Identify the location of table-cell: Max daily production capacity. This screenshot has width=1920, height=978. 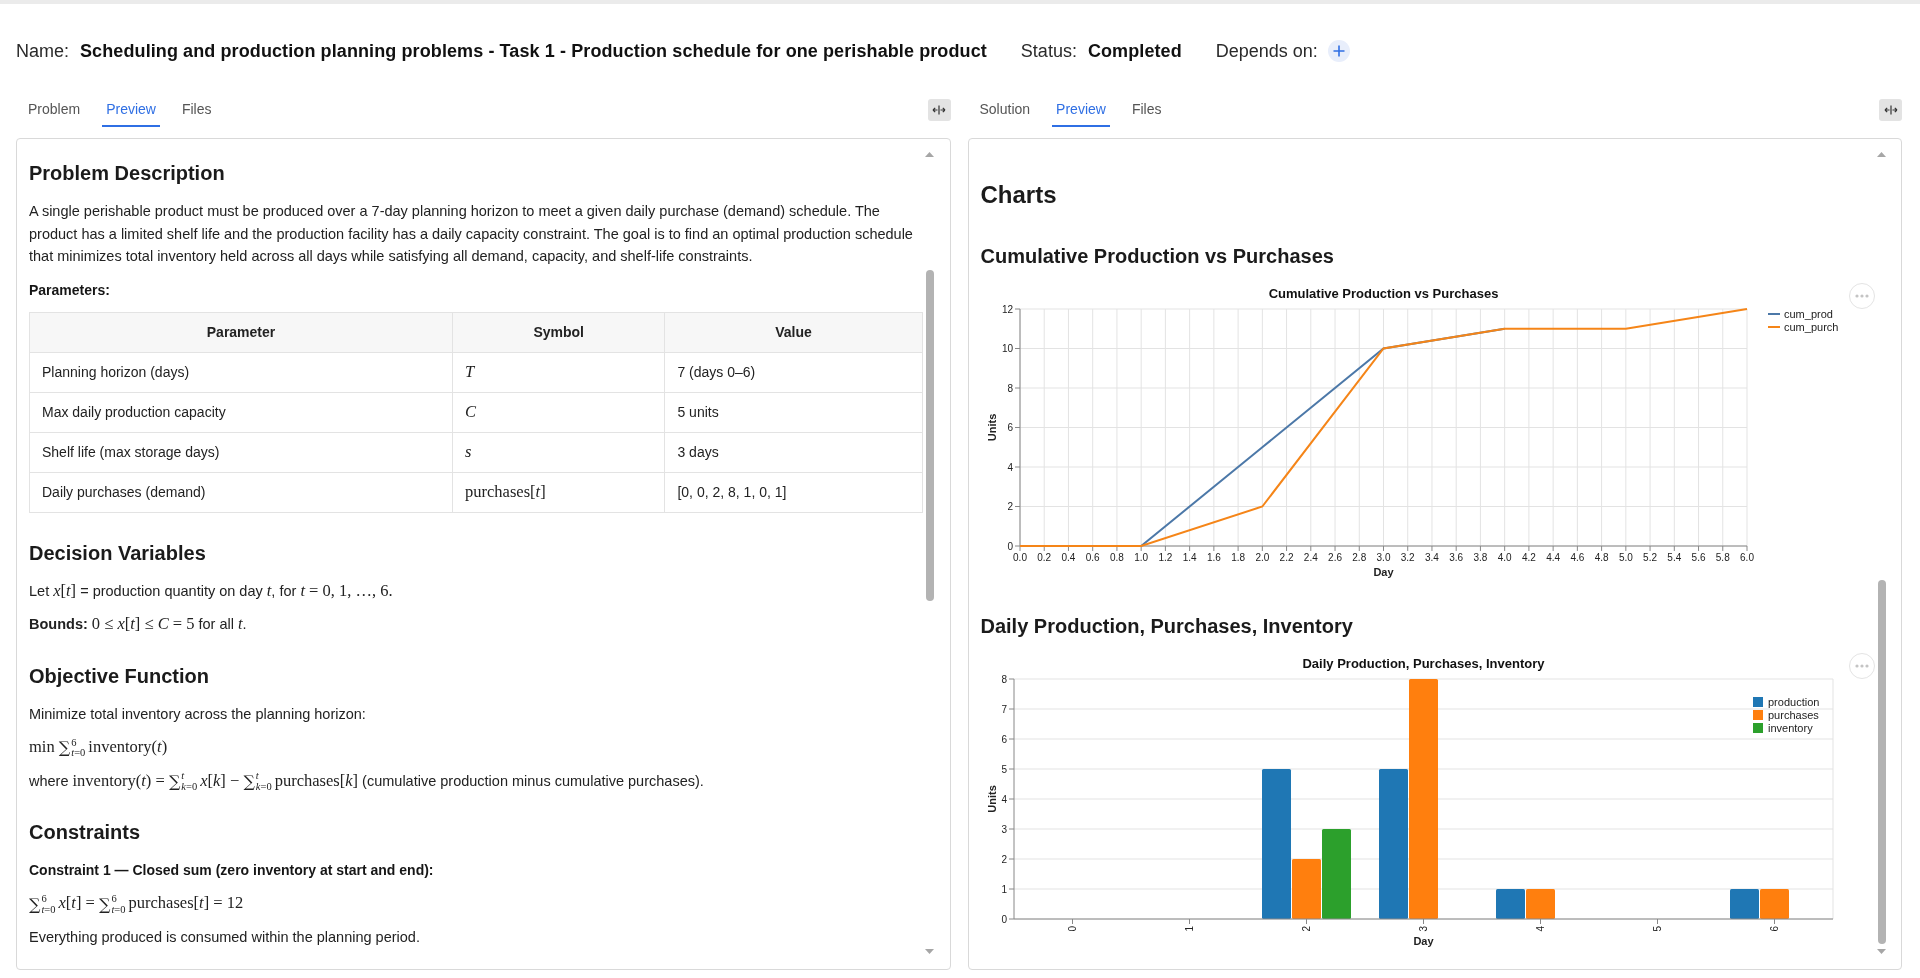
(241, 412).